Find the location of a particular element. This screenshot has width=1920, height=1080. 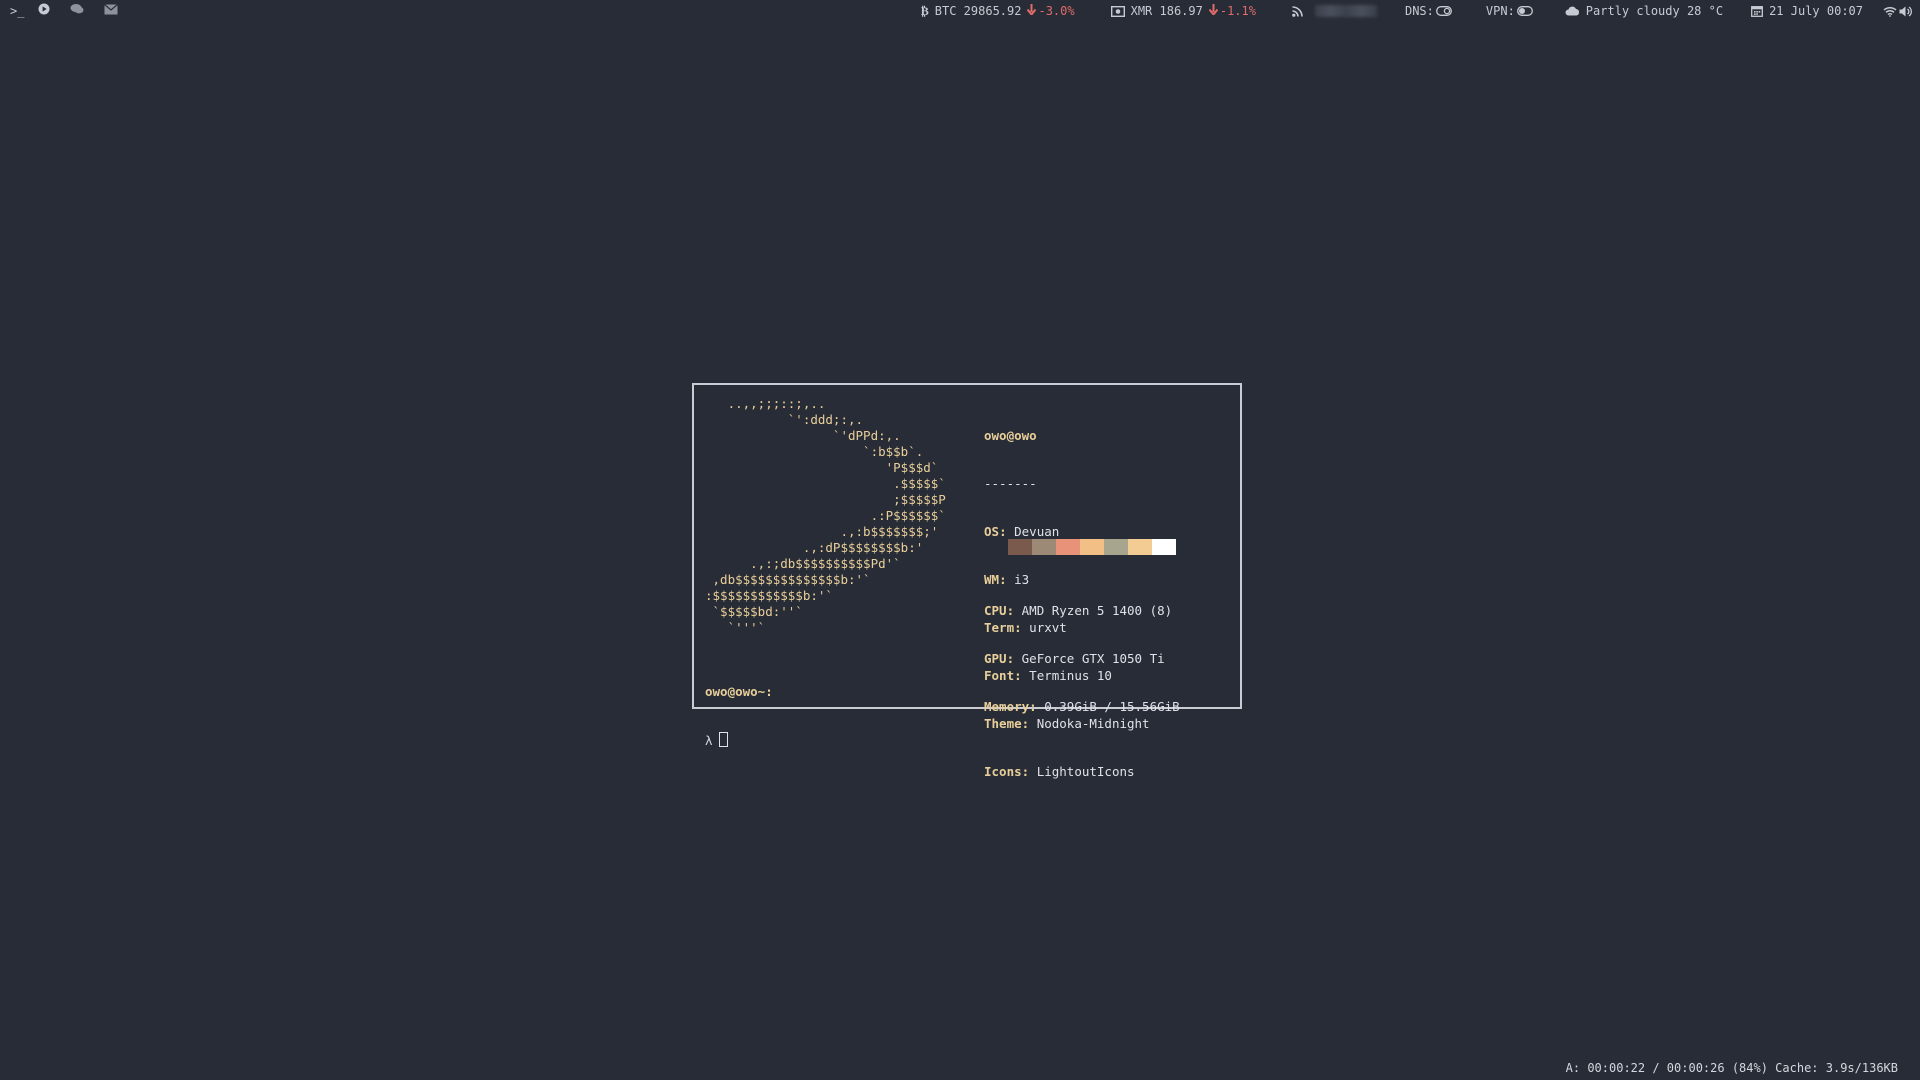

date-module: 21 July 00:07 is located at coordinates (1807, 11).